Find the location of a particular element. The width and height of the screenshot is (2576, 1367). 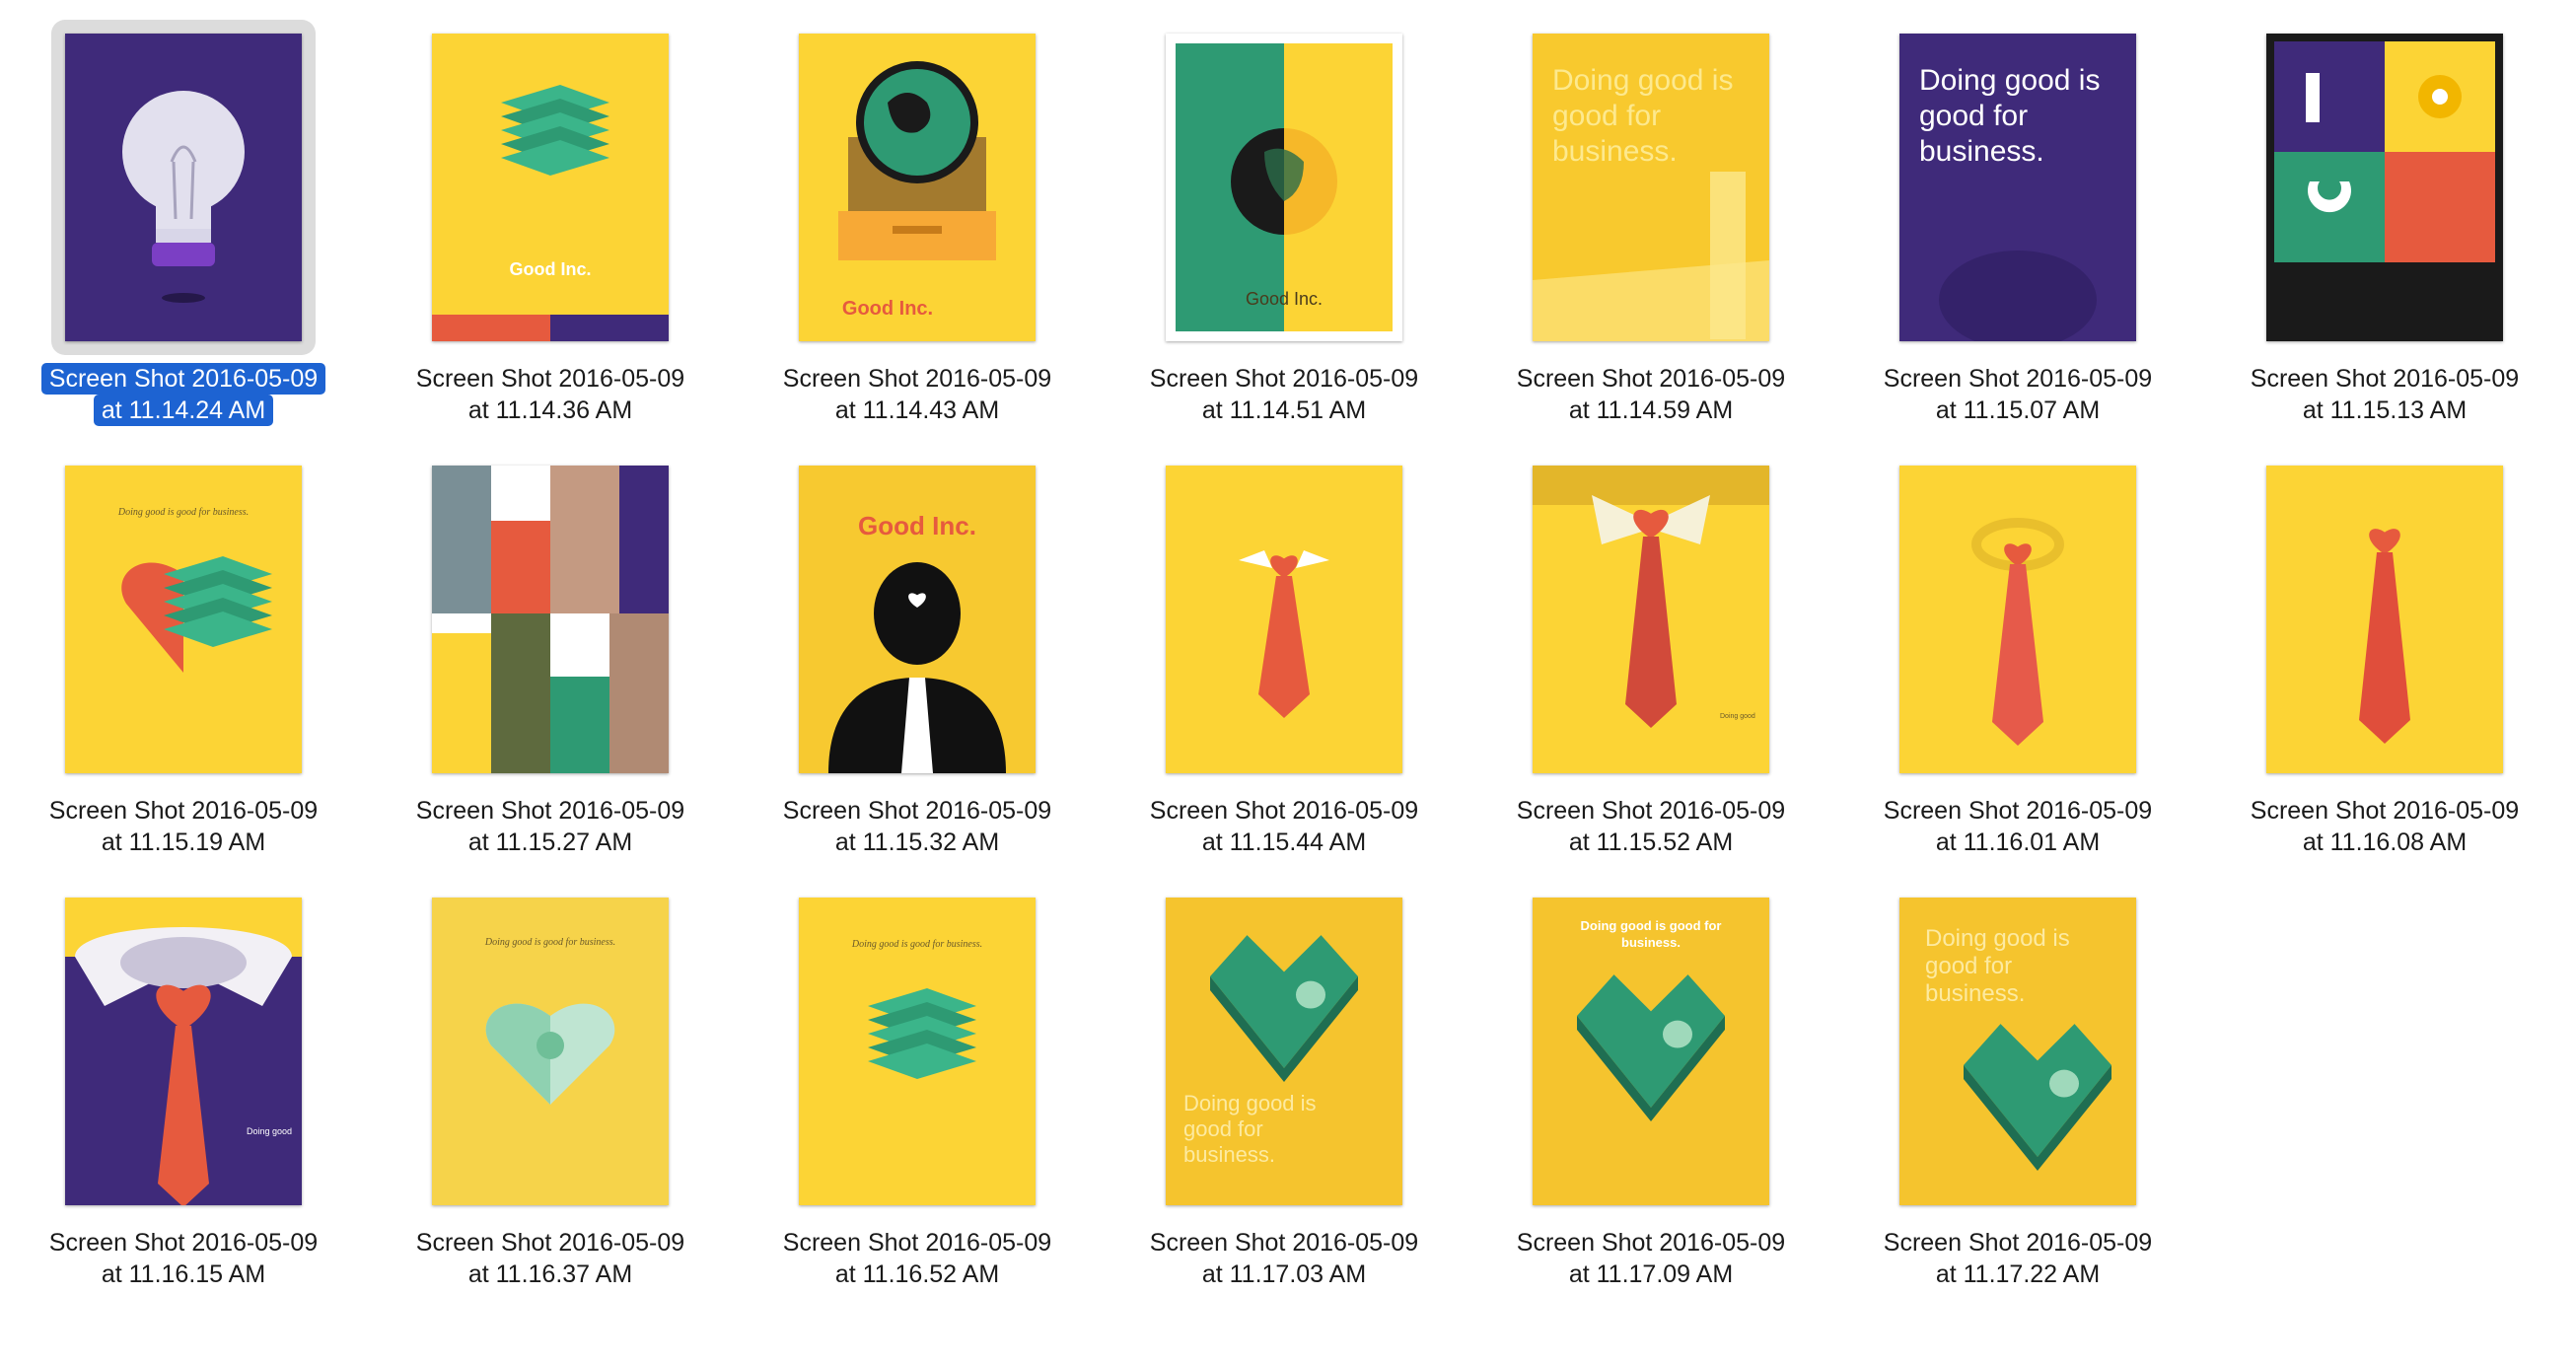

file-name-label: Screen Shot 2016-05-09 at 11.17.22 AM is located at coordinates (2018, 1258).